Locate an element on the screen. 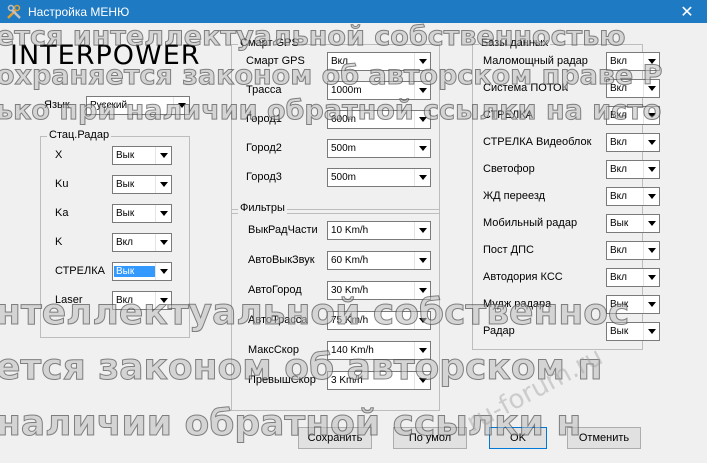 This screenshot has height=463, width=707. filter-row-select: 75 Km/h is located at coordinates (379, 320).